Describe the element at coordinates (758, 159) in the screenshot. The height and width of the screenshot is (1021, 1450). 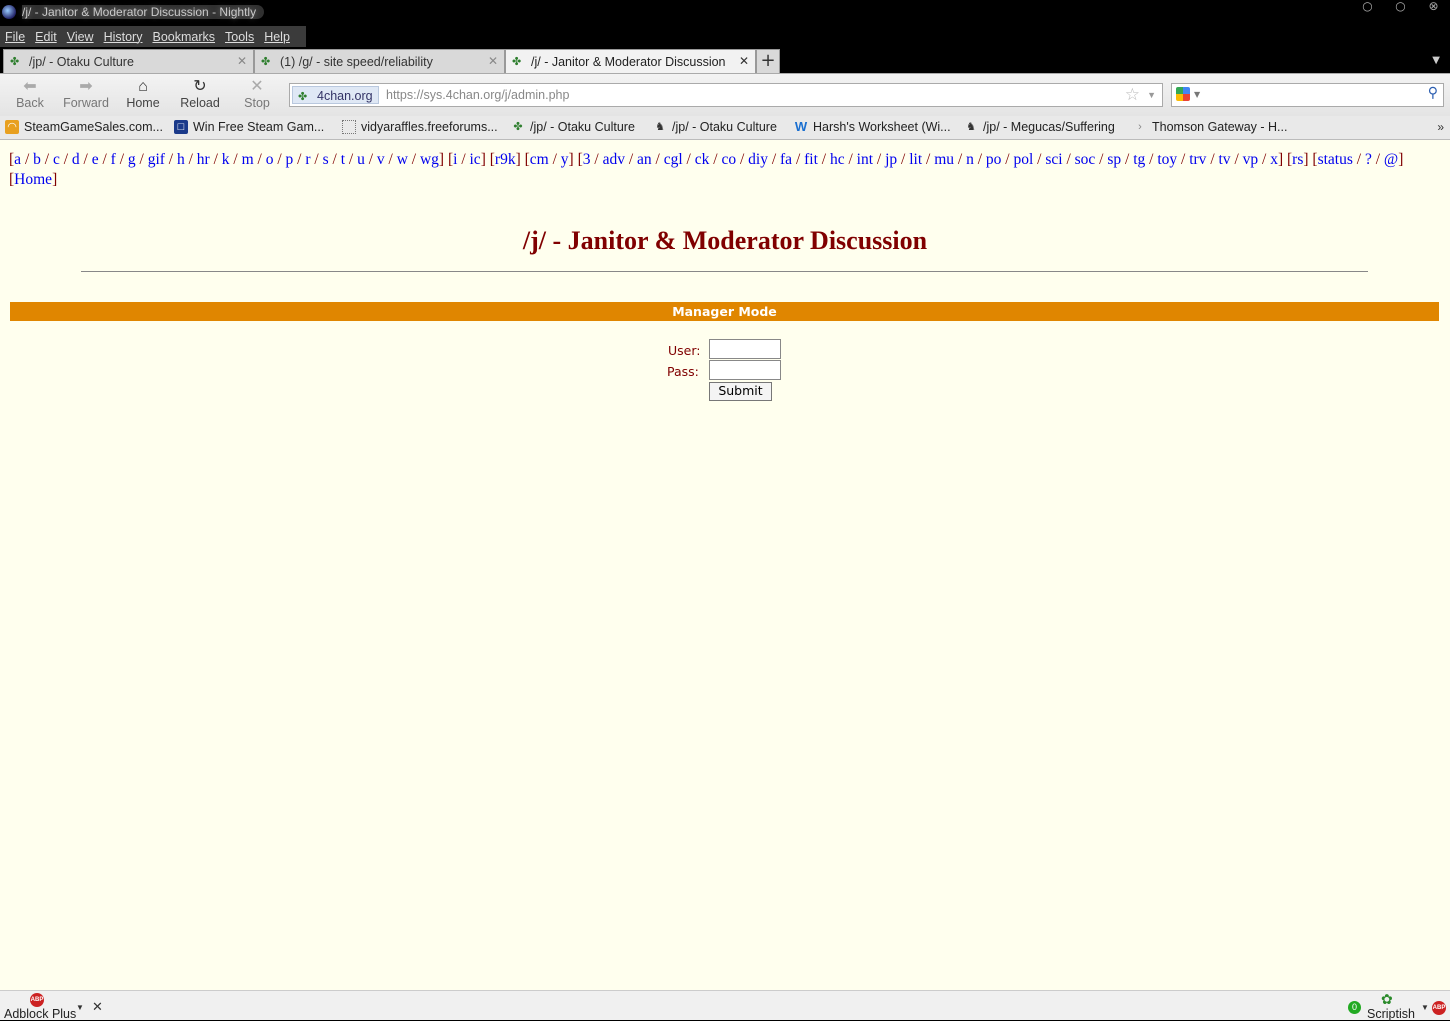
I see `board-link-diy: diy` at that location.